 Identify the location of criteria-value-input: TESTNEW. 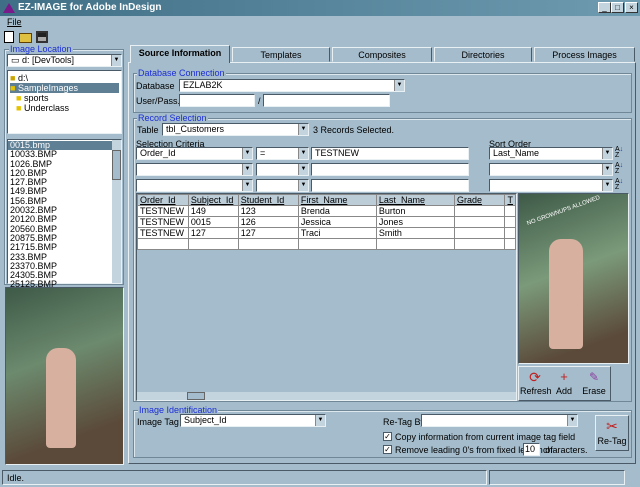
(390, 153).